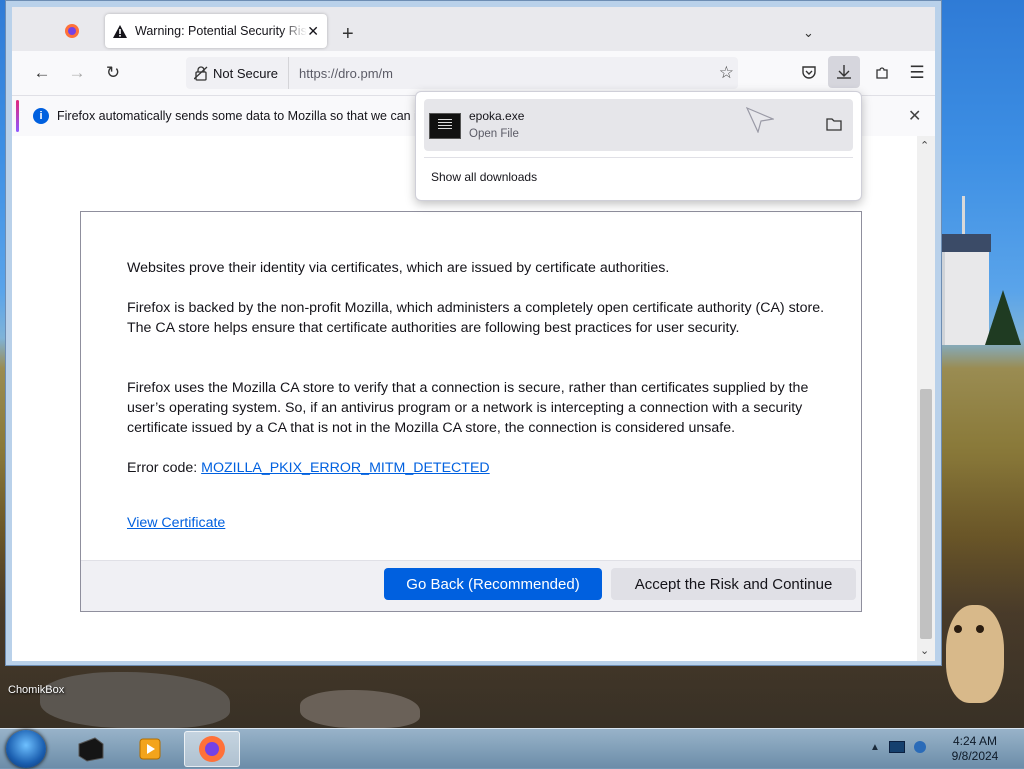  I want to click on network-icon, so click(919, 747).